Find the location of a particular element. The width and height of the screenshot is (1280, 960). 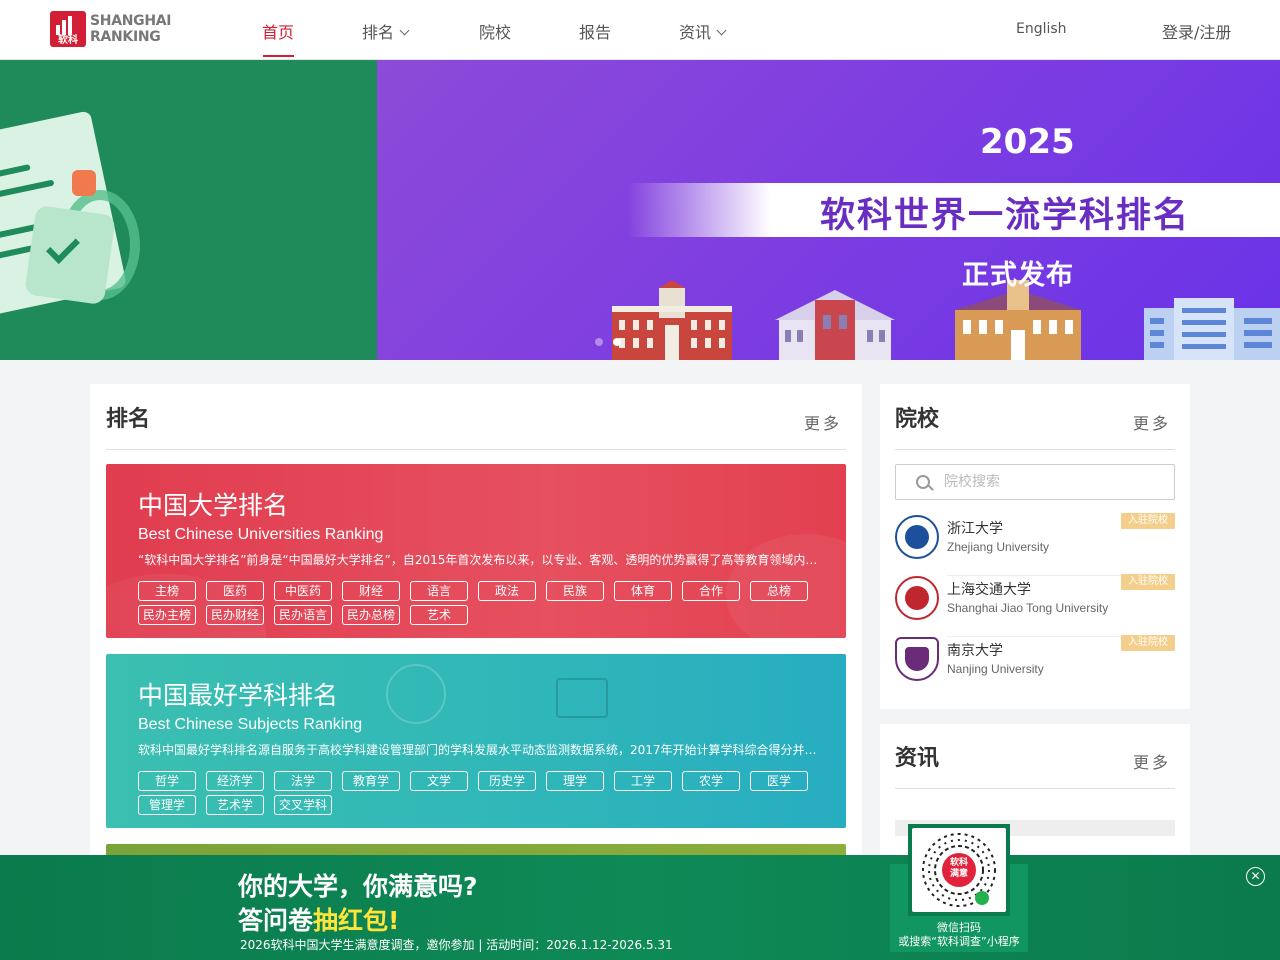

logo-line2: RANKING is located at coordinates (125, 37).